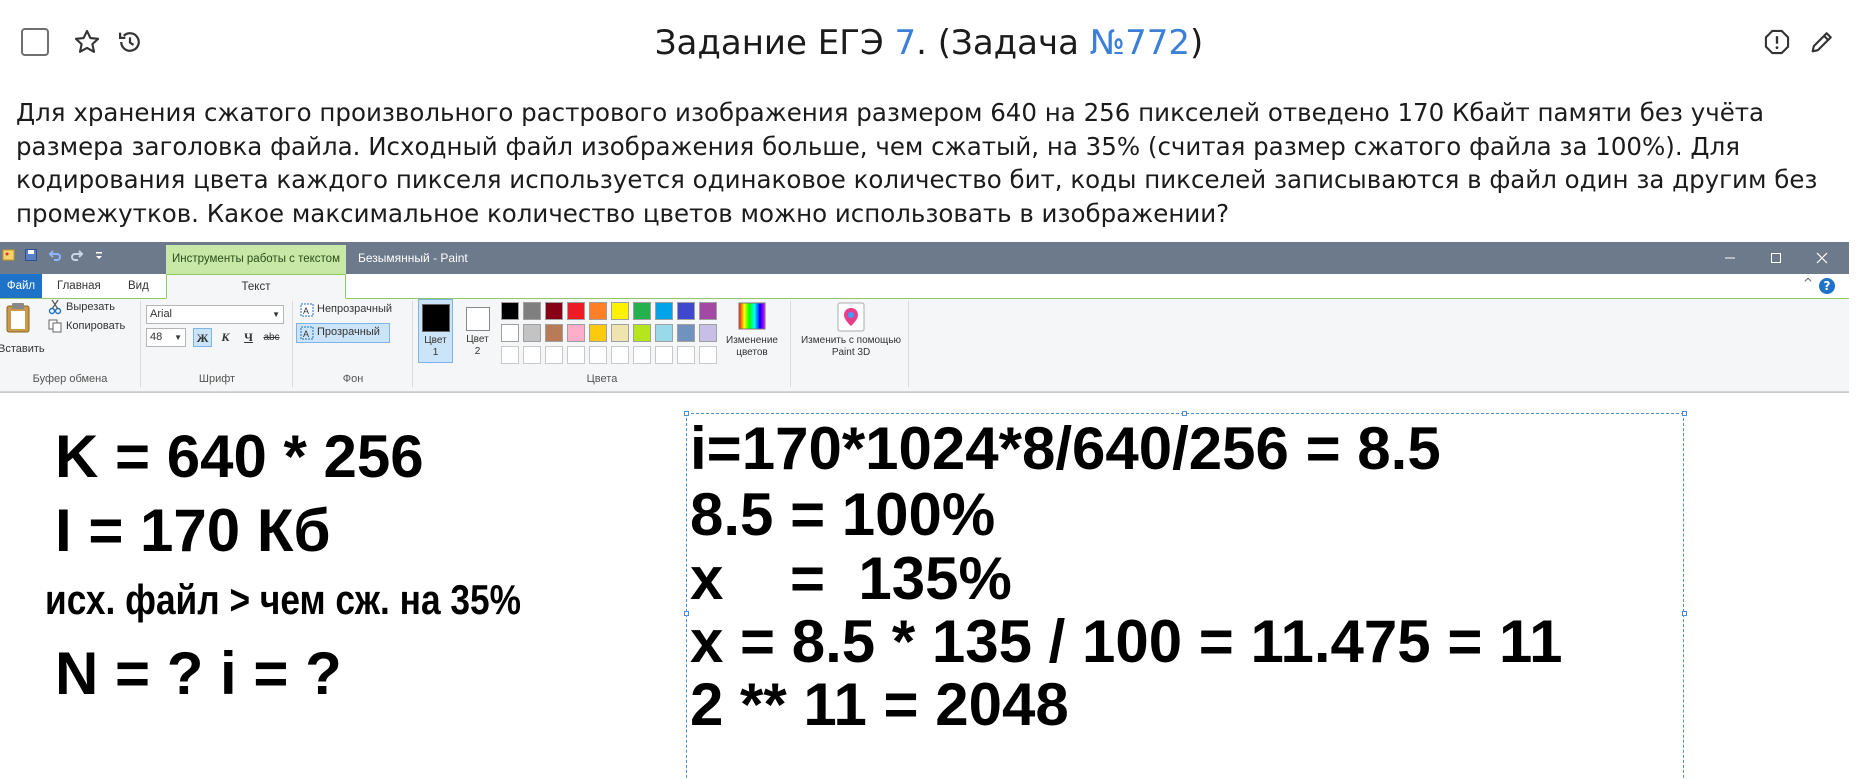 The height and width of the screenshot is (779, 1858). I want to click on undo-icon, so click(55, 255).